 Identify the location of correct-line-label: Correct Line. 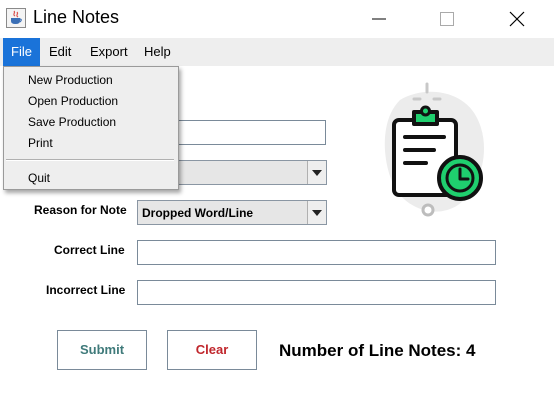
(89, 250).